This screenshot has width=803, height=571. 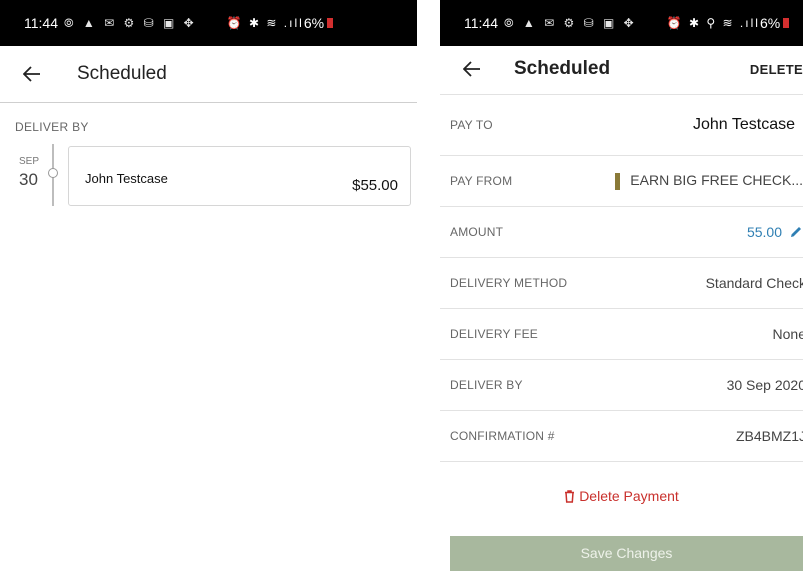 I want to click on app-bar: Scheduled, so click(x=208, y=74).